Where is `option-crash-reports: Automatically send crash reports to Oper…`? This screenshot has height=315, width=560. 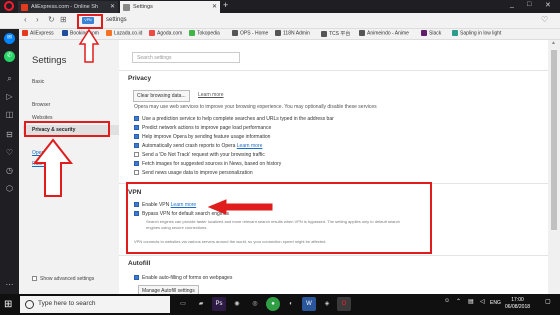 option-crash-reports: Automatically send crash reports to Oper… is located at coordinates (198, 146).